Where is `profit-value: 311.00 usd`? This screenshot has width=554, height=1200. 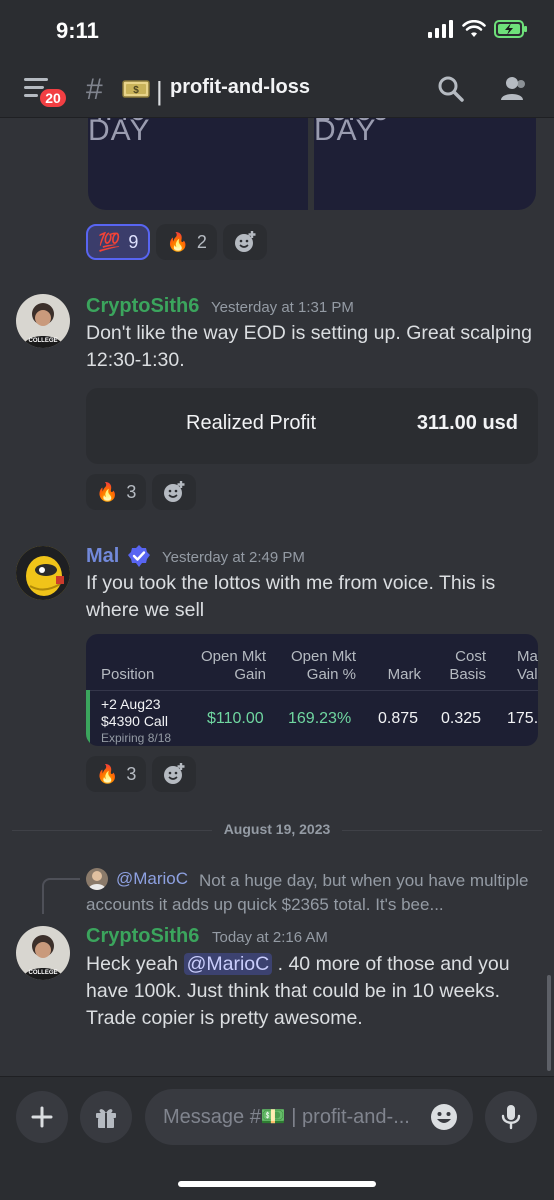 profit-value: 311.00 usd is located at coordinates (467, 423).